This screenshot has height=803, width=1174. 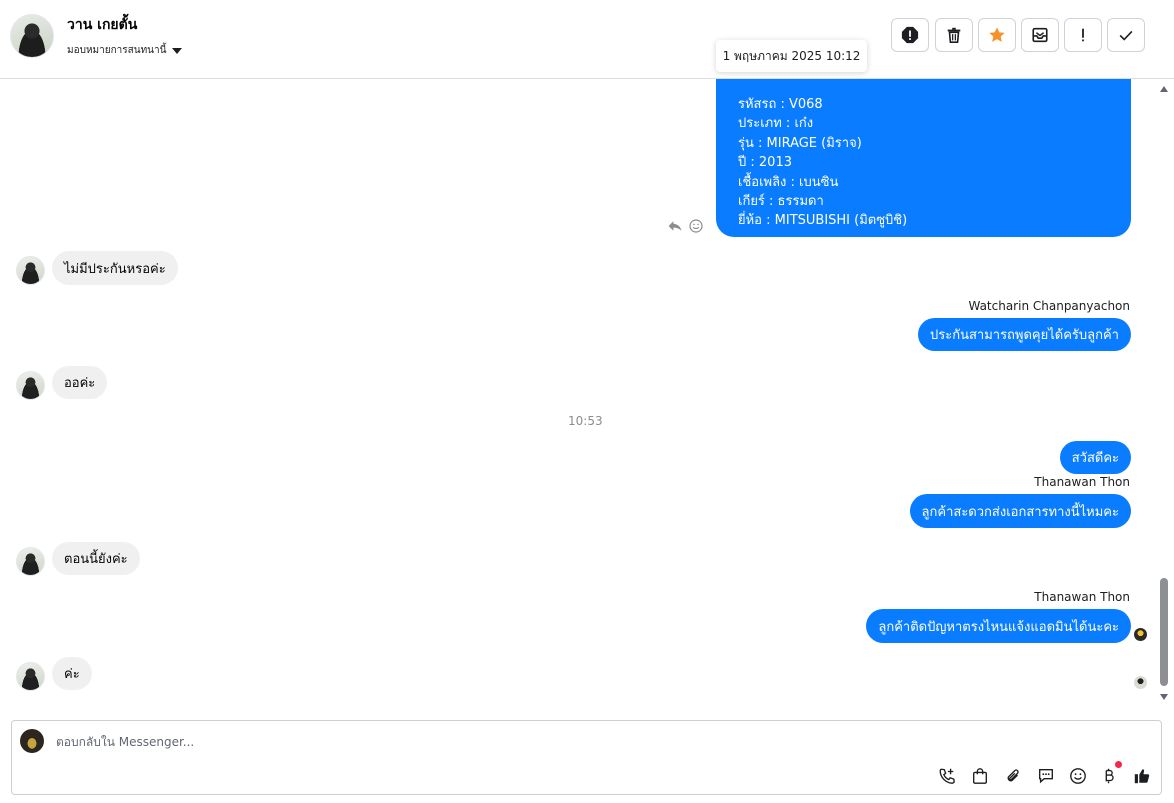 I want to click on exclamation-icon, so click(x=1083, y=35).